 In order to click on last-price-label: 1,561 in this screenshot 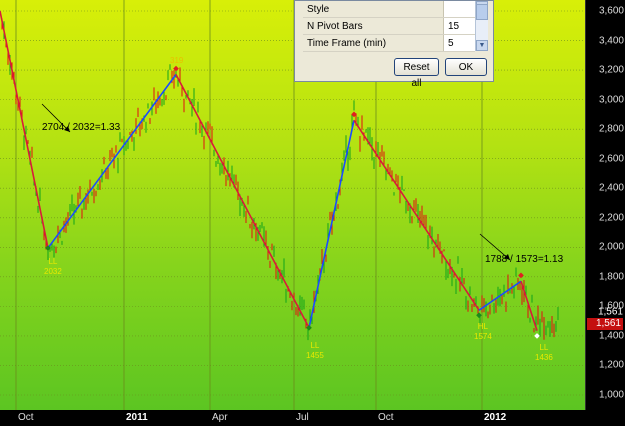, I will do `click(610, 312)`.